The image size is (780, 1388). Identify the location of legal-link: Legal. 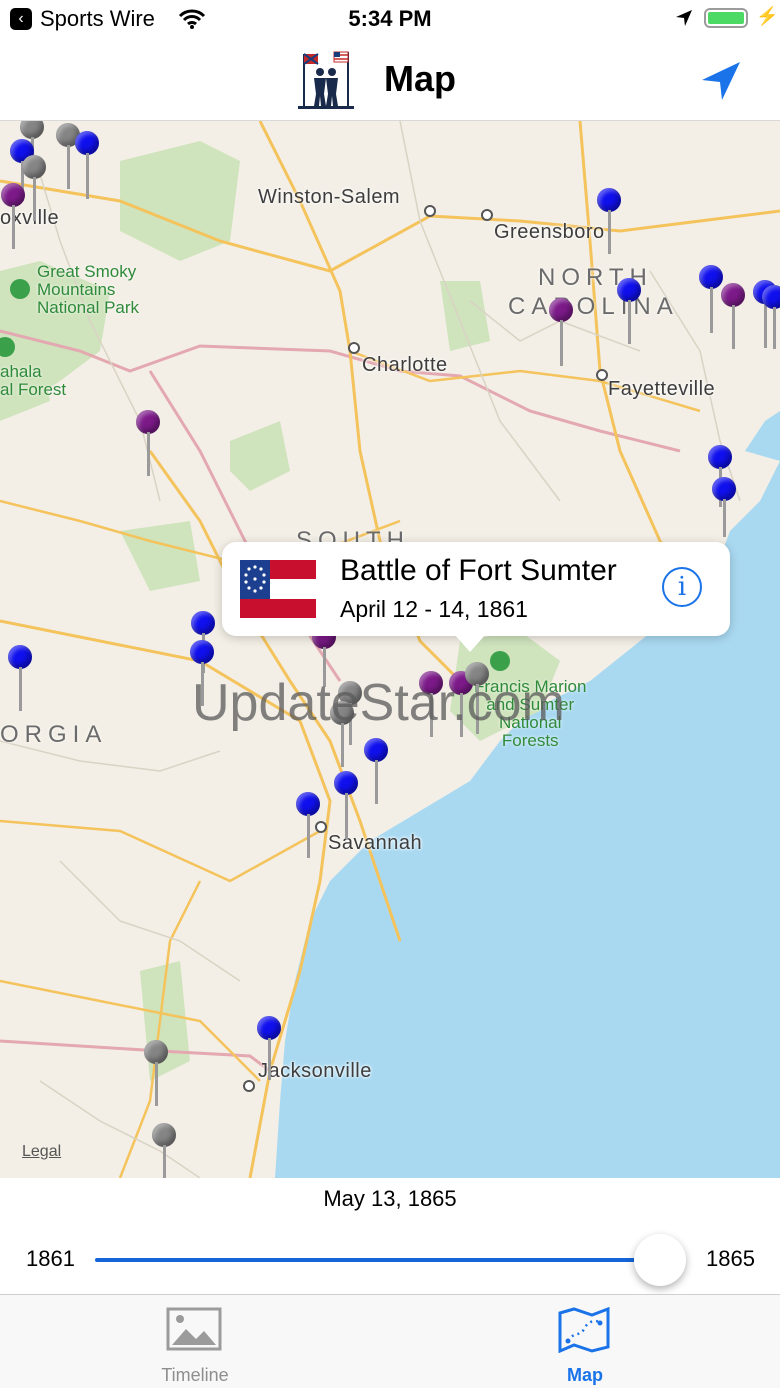
(41, 1152).